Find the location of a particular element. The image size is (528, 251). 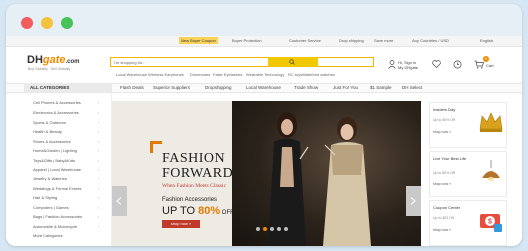

promo-title: Live Your Best Life is located at coordinates (450, 158).